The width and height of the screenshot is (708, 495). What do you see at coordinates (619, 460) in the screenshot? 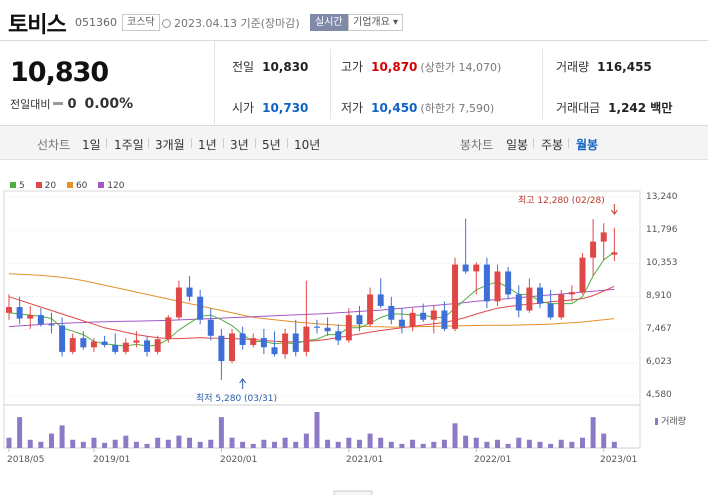
I see `x-tick-label: 2023/01` at bounding box center [619, 460].